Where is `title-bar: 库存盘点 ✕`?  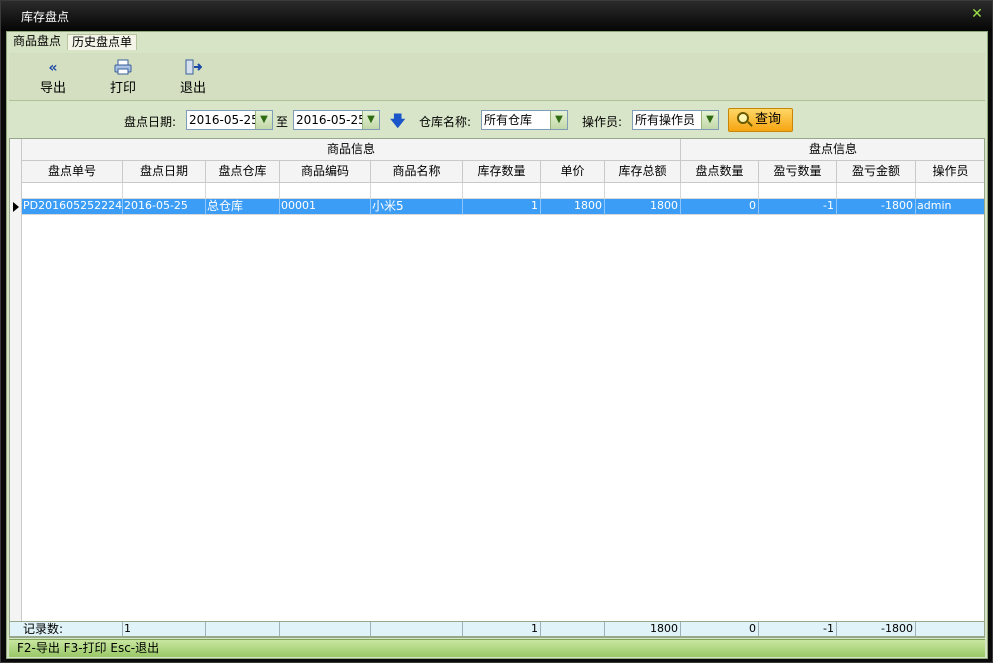 title-bar: 库存盘点 ✕ is located at coordinates (496, 16).